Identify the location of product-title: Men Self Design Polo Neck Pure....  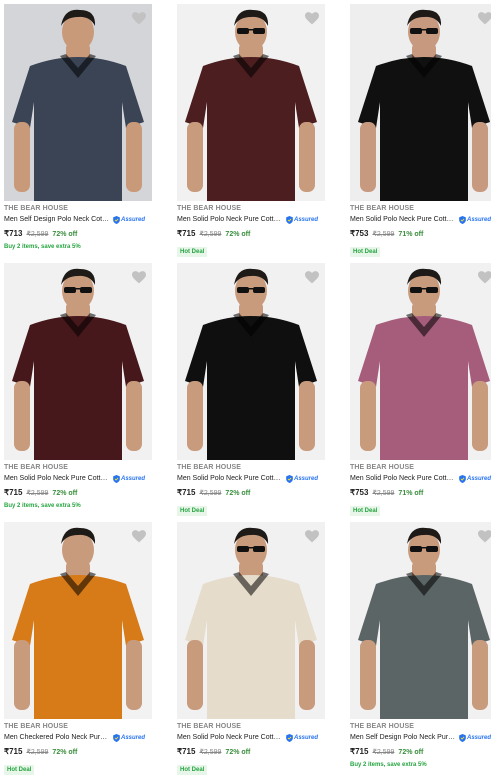
(403, 737).